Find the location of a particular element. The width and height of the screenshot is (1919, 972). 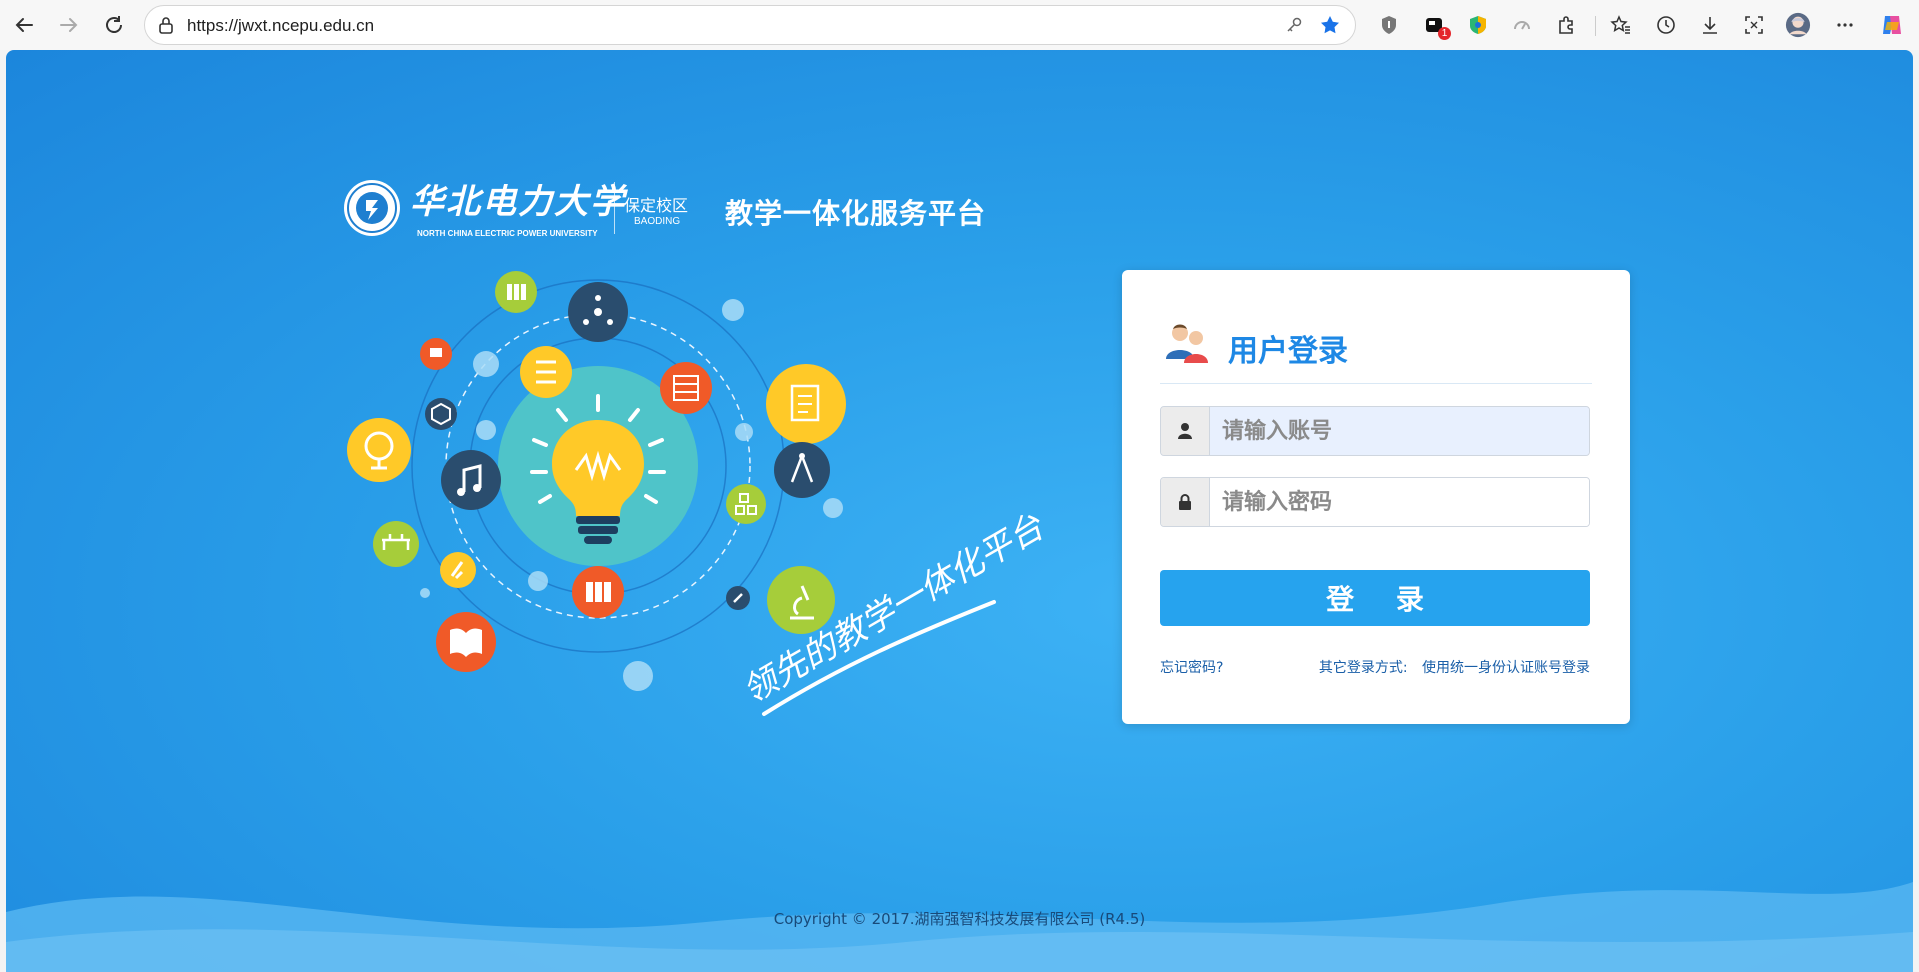

document-icon is located at coordinates (806, 404).